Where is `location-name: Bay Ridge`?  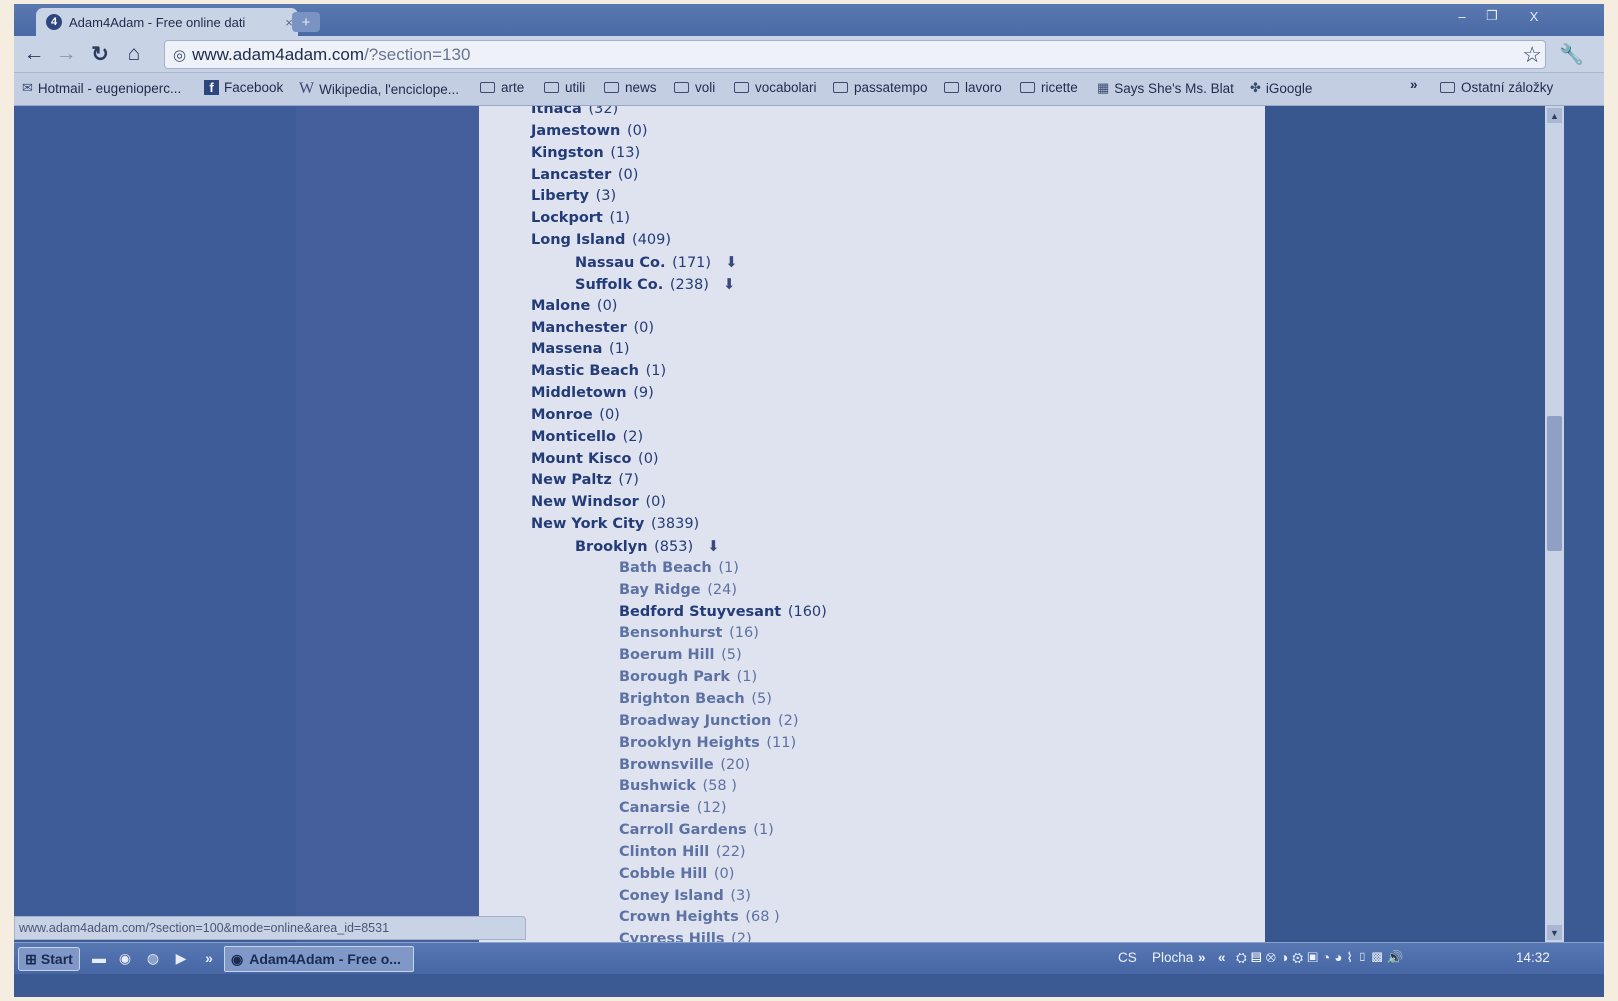 location-name: Bay Ridge is located at coordinates (660, 590).